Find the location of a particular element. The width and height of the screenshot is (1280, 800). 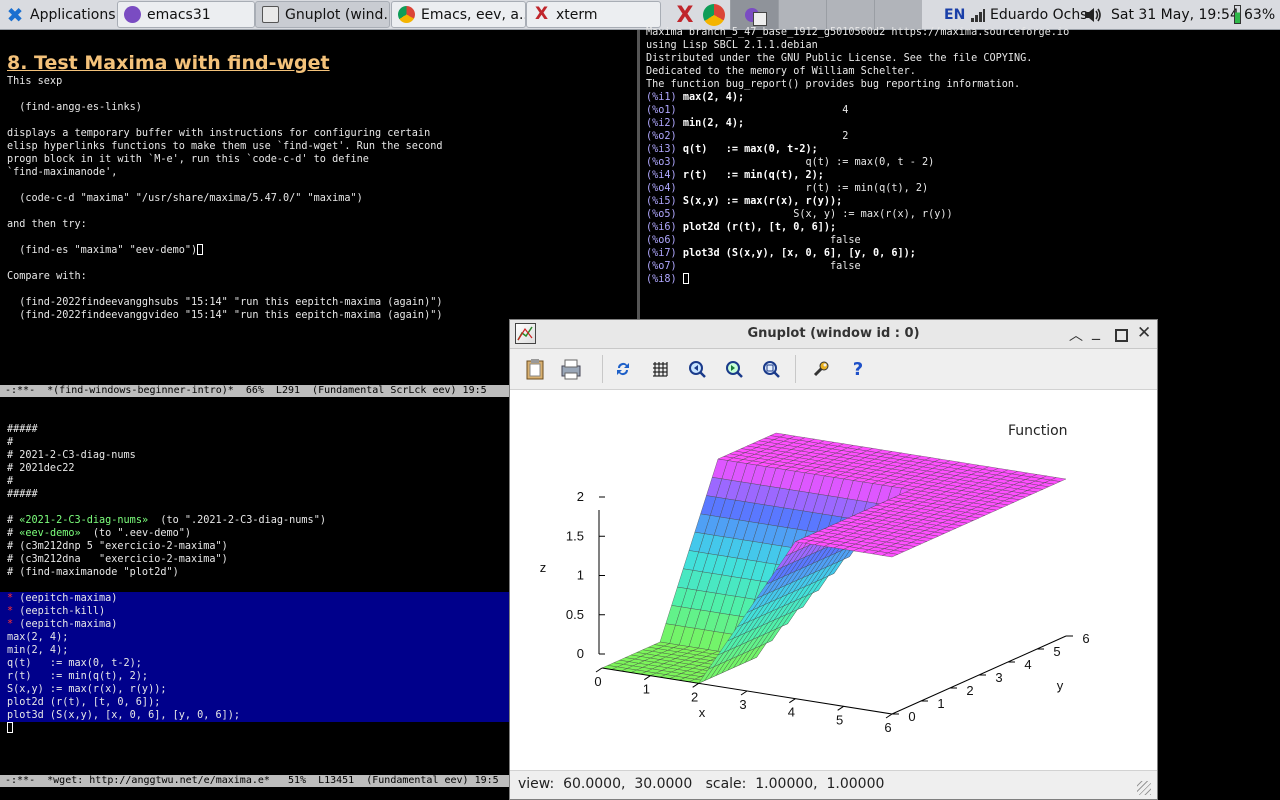

maxima-output-line: (%o1) 4 is located at coordinates (747, 110).